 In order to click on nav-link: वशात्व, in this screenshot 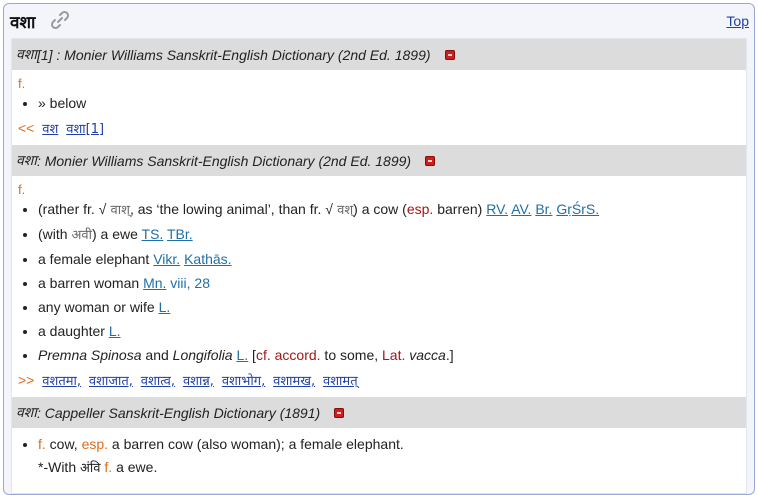, I will do `click(158, 381)`.